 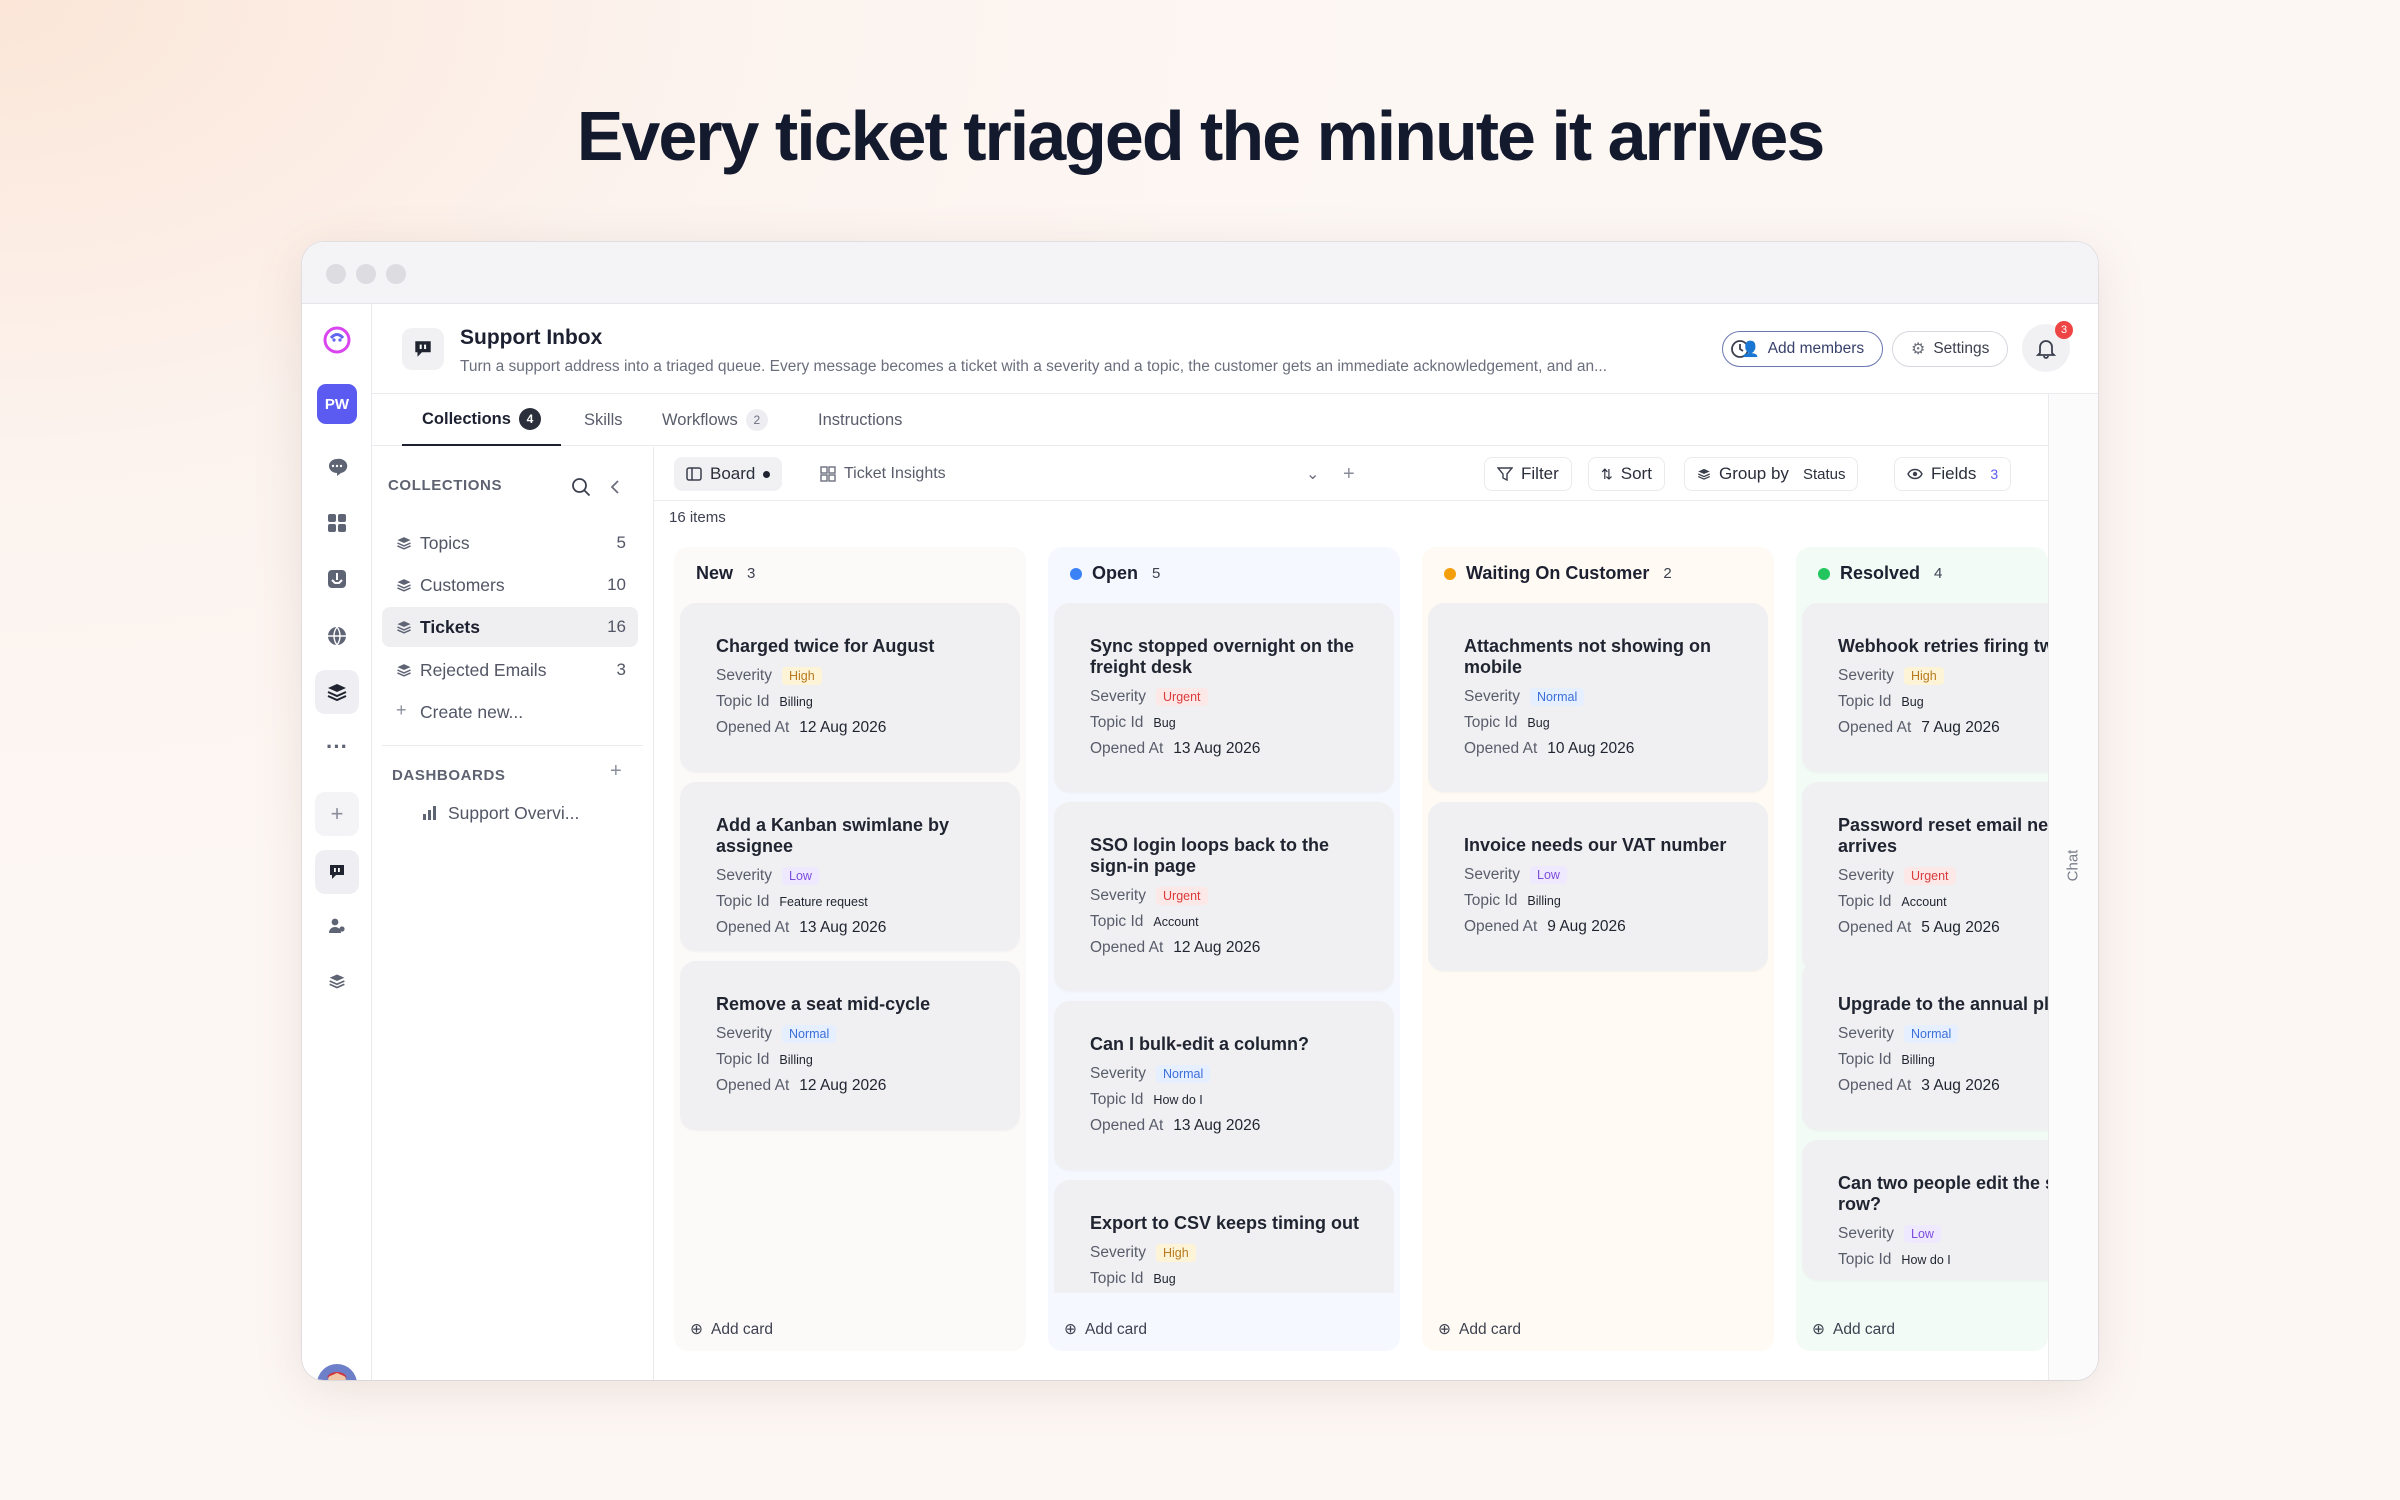 What do you see at coordinates (616, 487) in the screenshot?
I see `collapse-sidebar-icon` at bounding box center [616, 487].